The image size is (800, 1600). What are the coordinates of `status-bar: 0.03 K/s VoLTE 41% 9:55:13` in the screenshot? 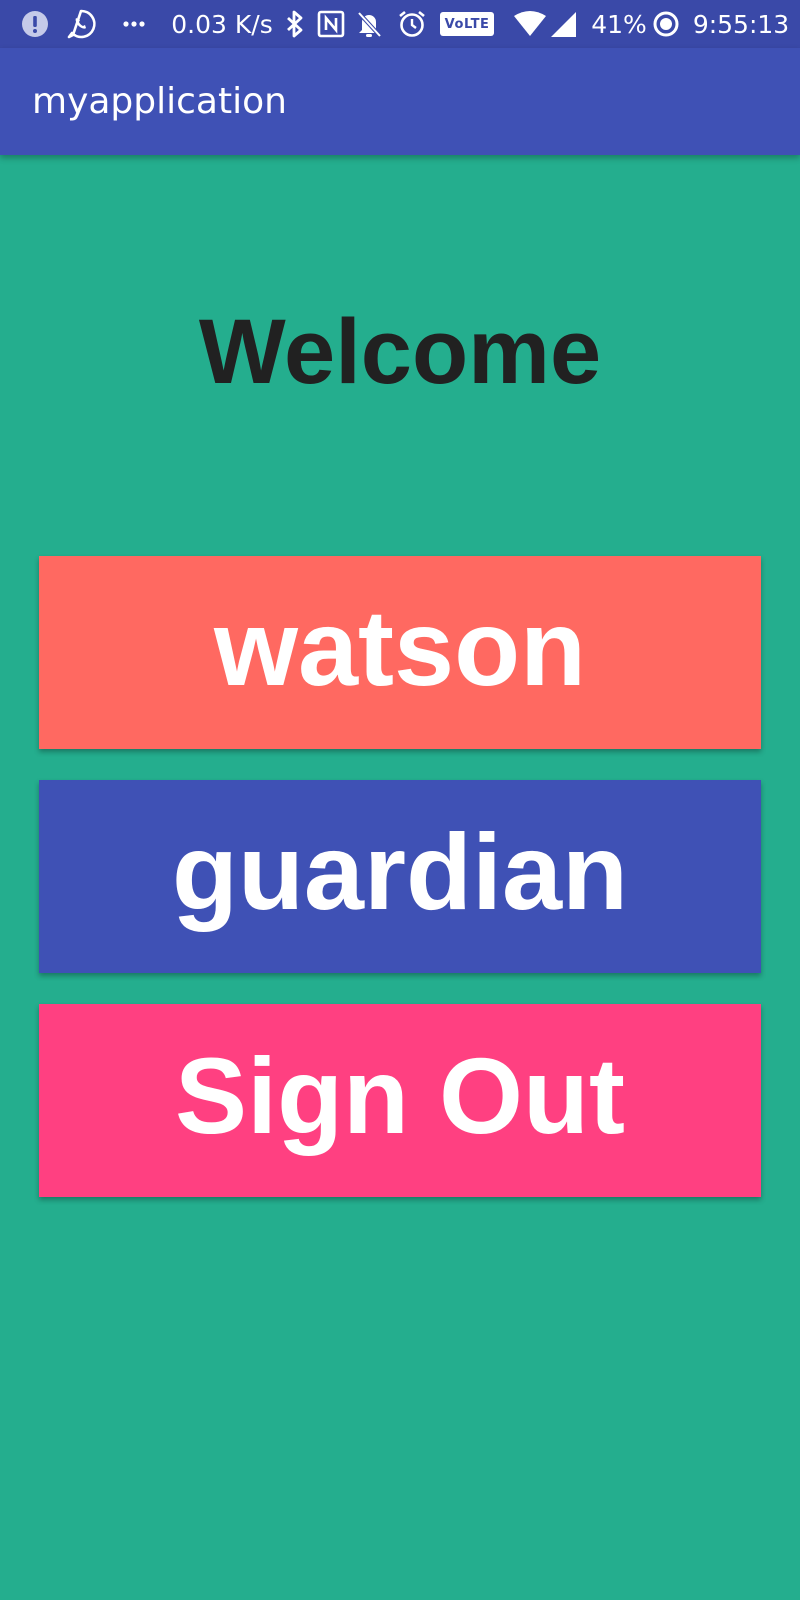 It's located at (400, 24).